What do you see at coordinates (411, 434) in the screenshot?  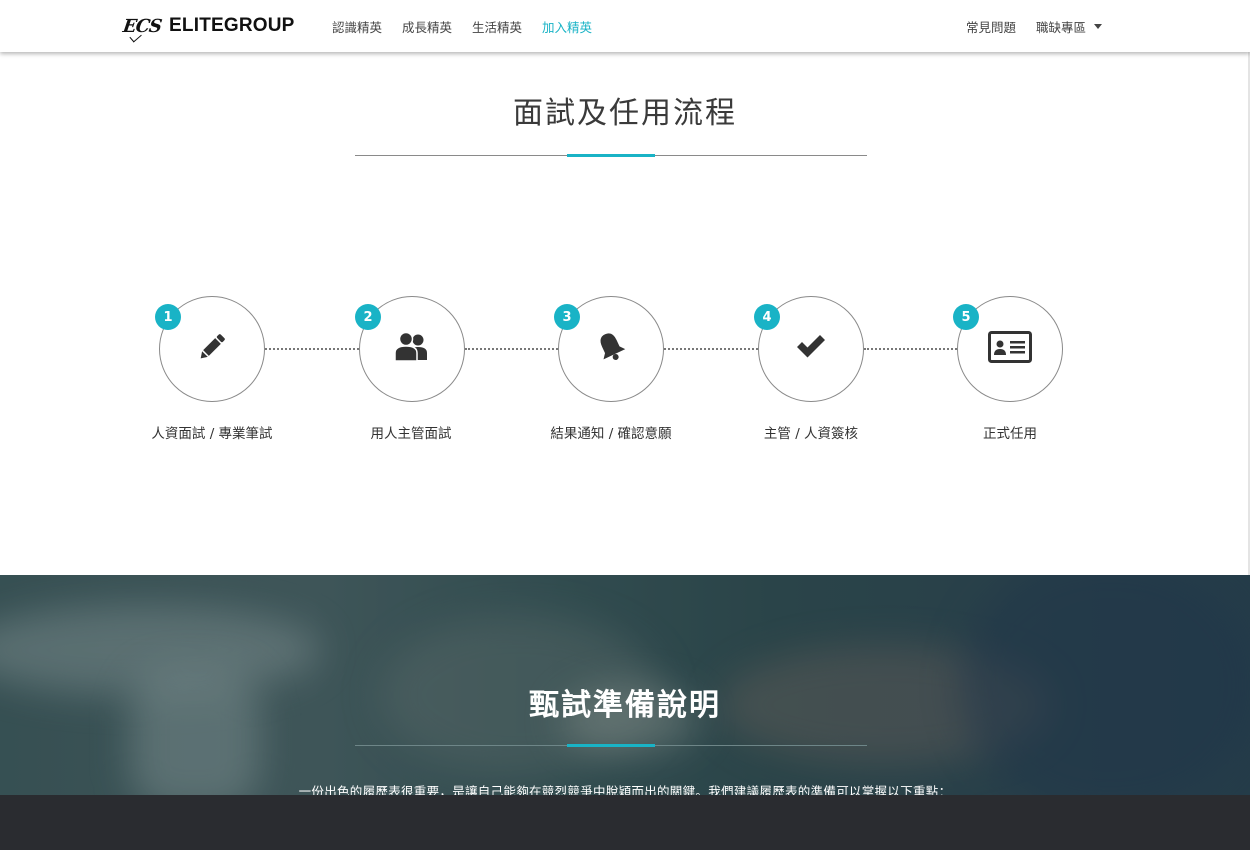 I see `step-label: 用人主管面試` at bounding box center [411, 434].